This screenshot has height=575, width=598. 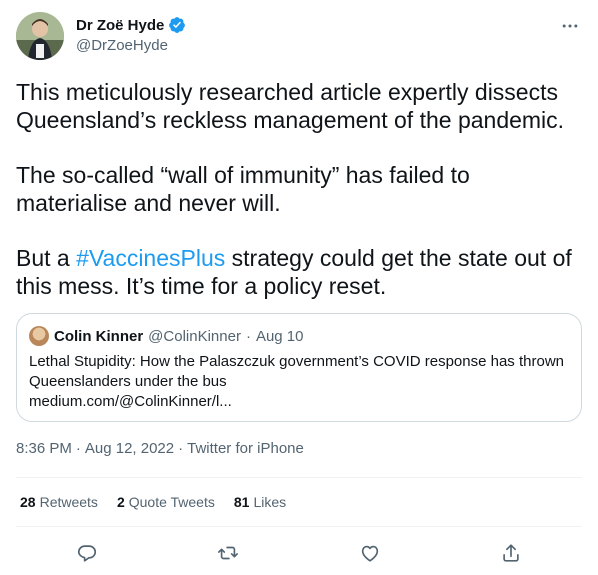 What do you see at coordinates (46, 258) in the screenshot?
I see `tweet-text-segment: But a` at bounding box center [46, 258].